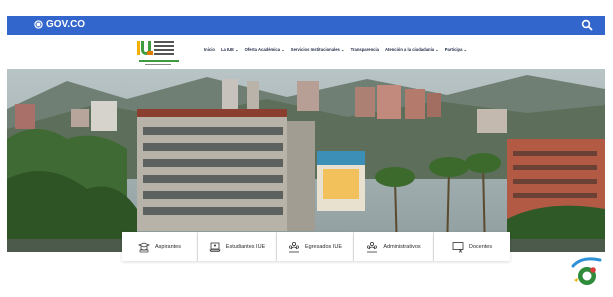 This screenshot has width=613, height=297. Describe the element at coordinates (164, 49) in the screenshot. I see `logo-wordmark` at that location.